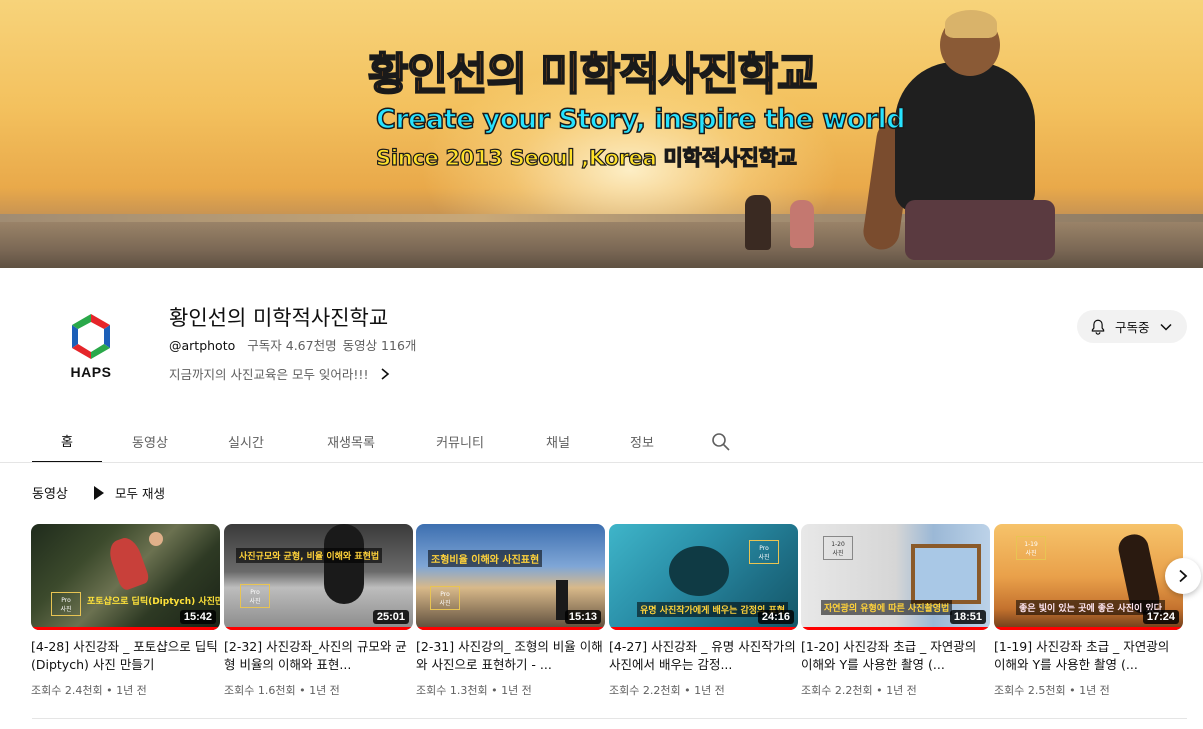 This screenshot has width=1203, height=729. I want to click on video-thumbnail: Pro사진 포토샵으로 딥틱(Diptych) 사진만들기 15:42, so click(125, 577).